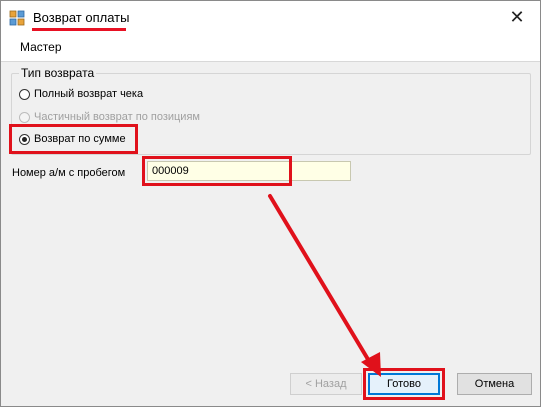  Describe the element at coordinates (17, 18) in the screenshot. I see `app-icon` at that location.